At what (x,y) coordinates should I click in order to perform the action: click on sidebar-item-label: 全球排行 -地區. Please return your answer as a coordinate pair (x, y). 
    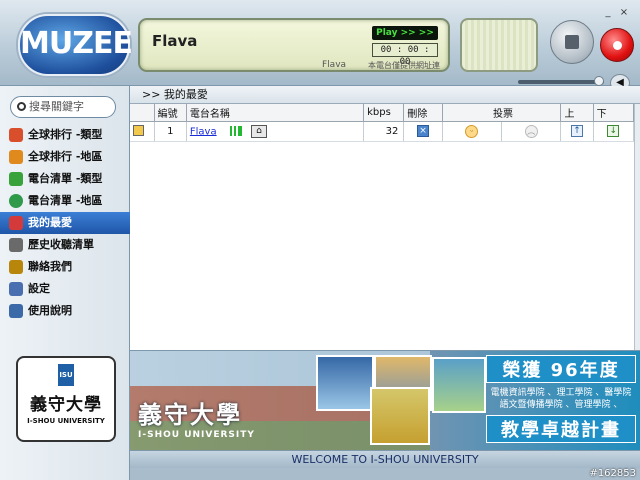
    Looking at the image, I should click on (65, 156).